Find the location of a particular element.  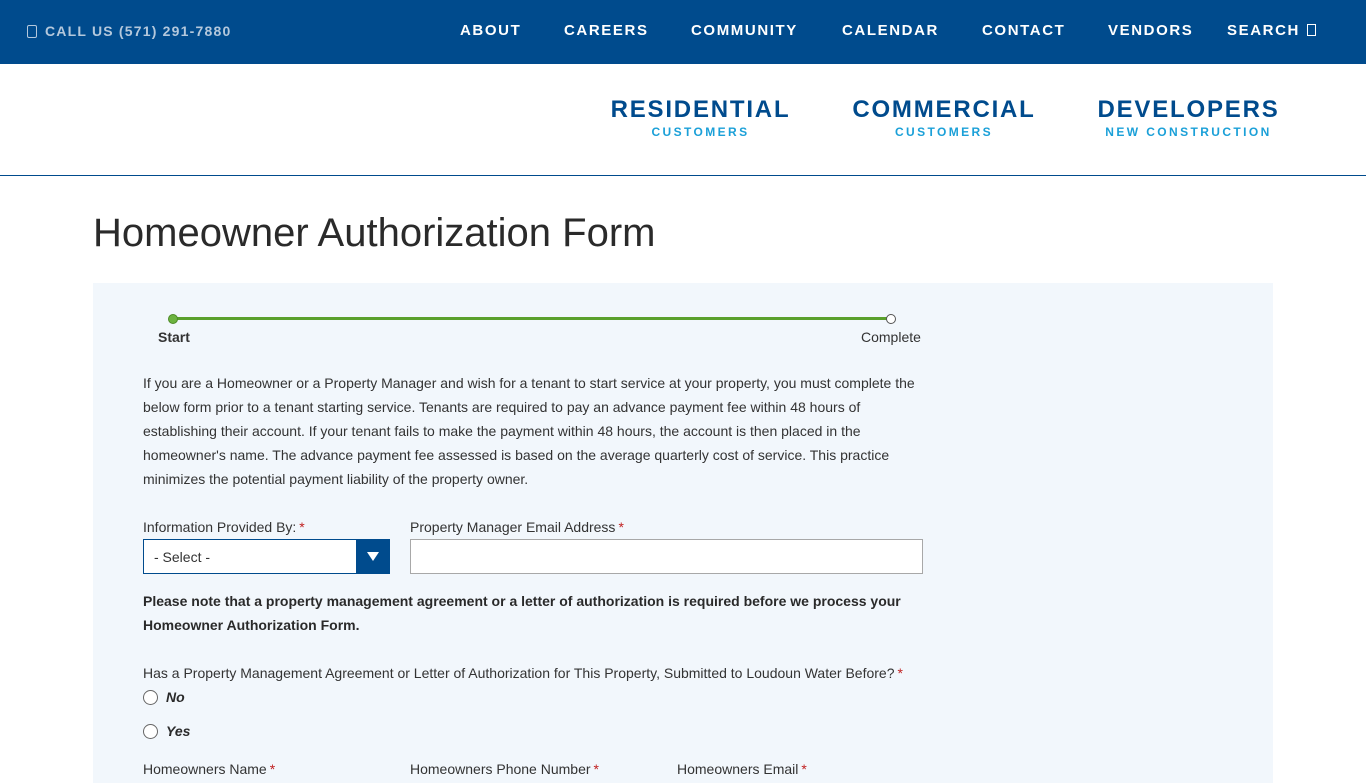

homeowner-email-label-text: Homeowners Email is located at coordinates (738, 769).